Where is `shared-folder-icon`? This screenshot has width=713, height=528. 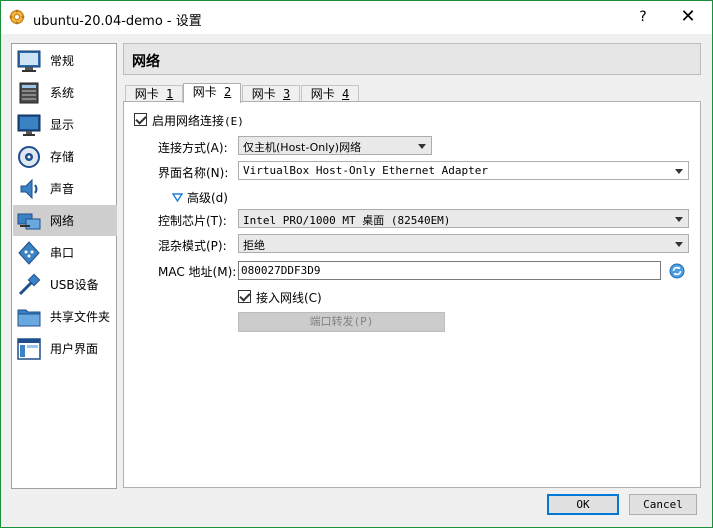 shared-folder-icon is located at coordinates (29, 317).